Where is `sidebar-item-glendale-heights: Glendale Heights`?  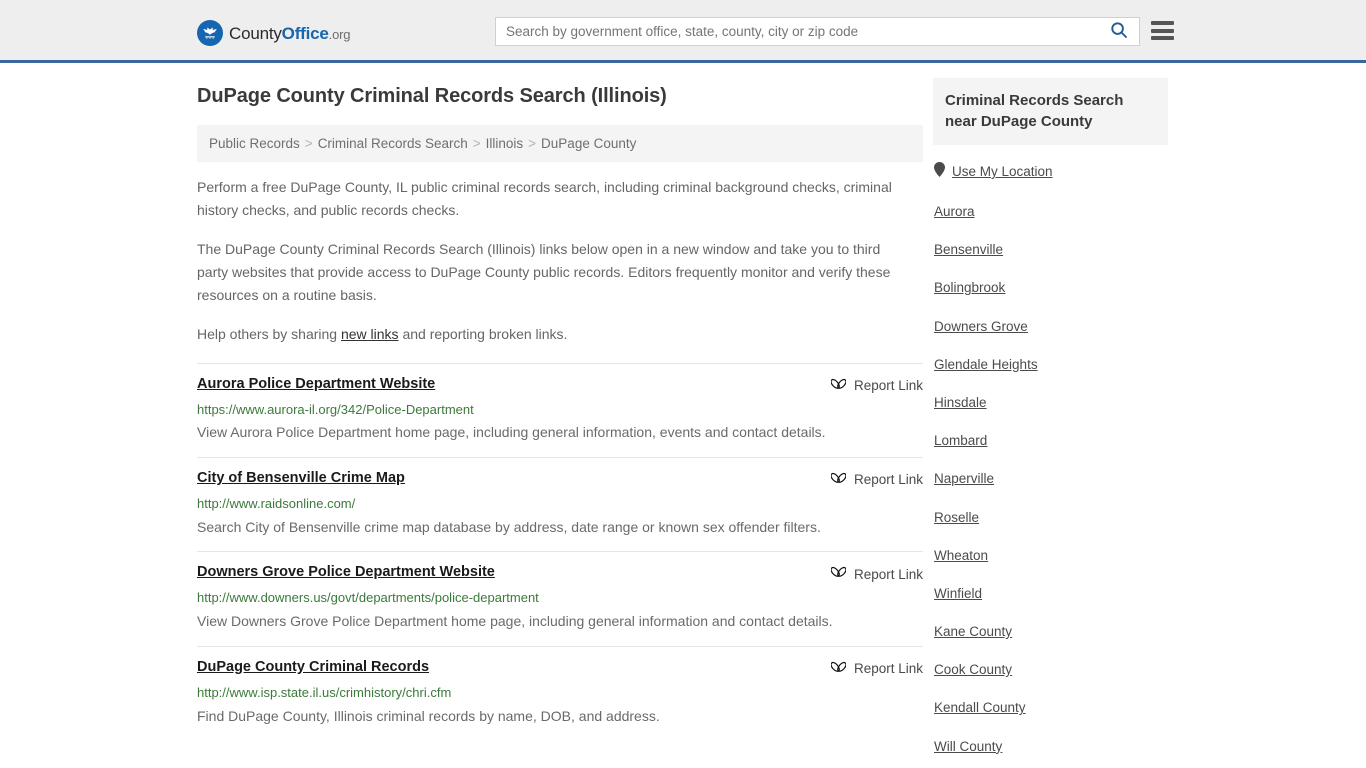 sidebar-item-glendale-heights: Glendale Heights is located at coordinates (1045, 365).